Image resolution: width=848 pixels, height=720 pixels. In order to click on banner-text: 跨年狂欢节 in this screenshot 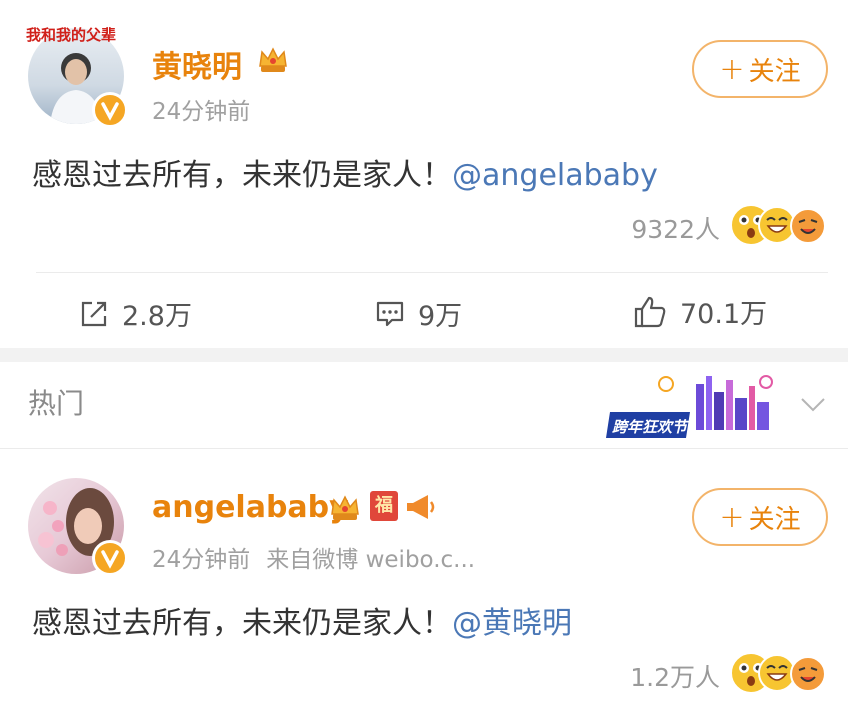, I will do `click(650, 427)`.